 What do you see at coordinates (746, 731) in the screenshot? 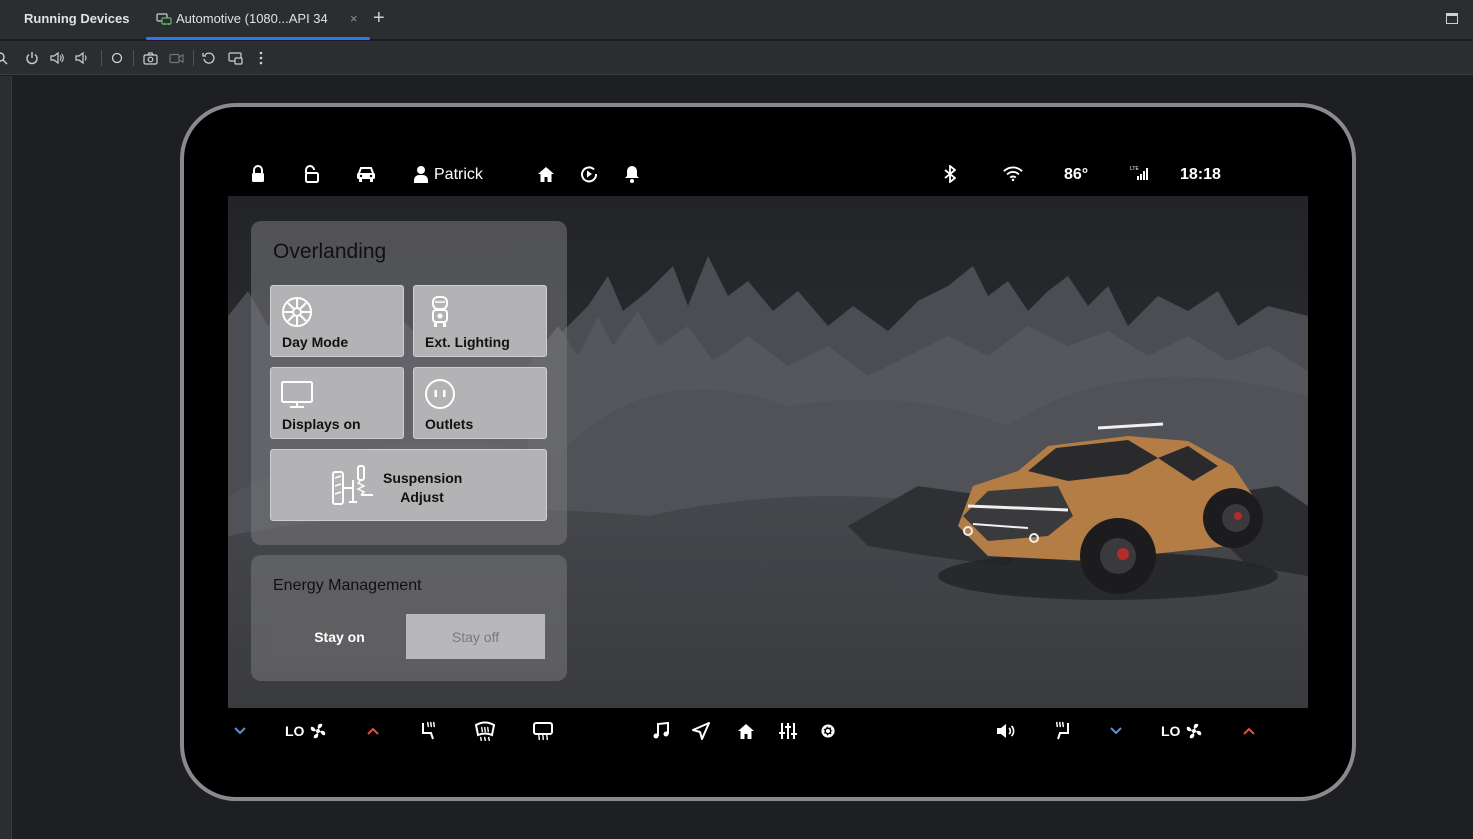
I see `nav-home-icon` at bounding box center [746, 731].